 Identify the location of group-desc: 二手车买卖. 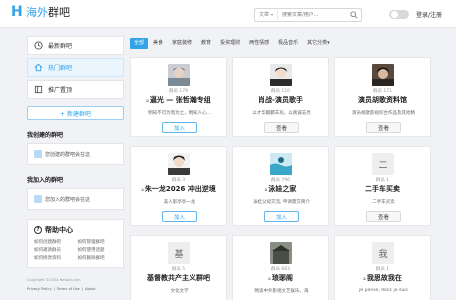
(383, 202).